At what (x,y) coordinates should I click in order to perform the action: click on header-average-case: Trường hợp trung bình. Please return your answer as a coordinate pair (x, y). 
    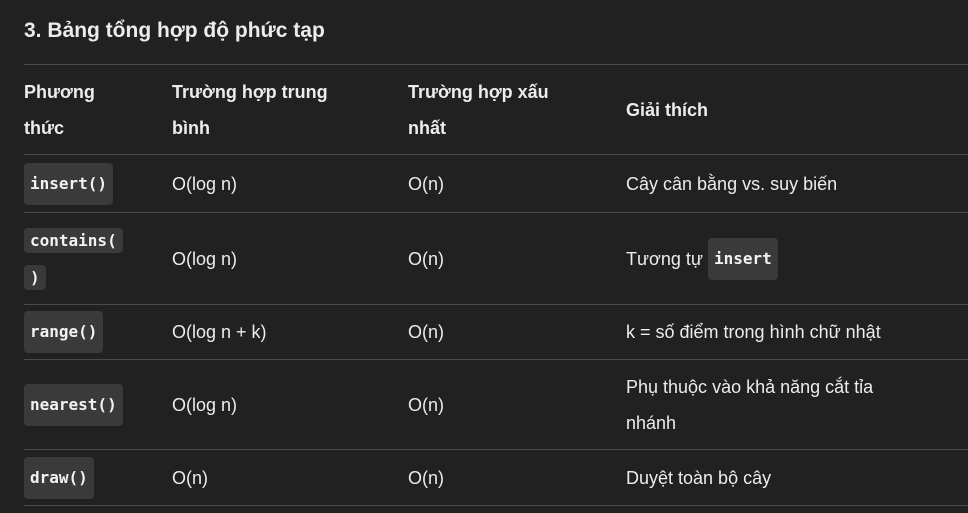
    Looking at the image, I should click on (250, 109).